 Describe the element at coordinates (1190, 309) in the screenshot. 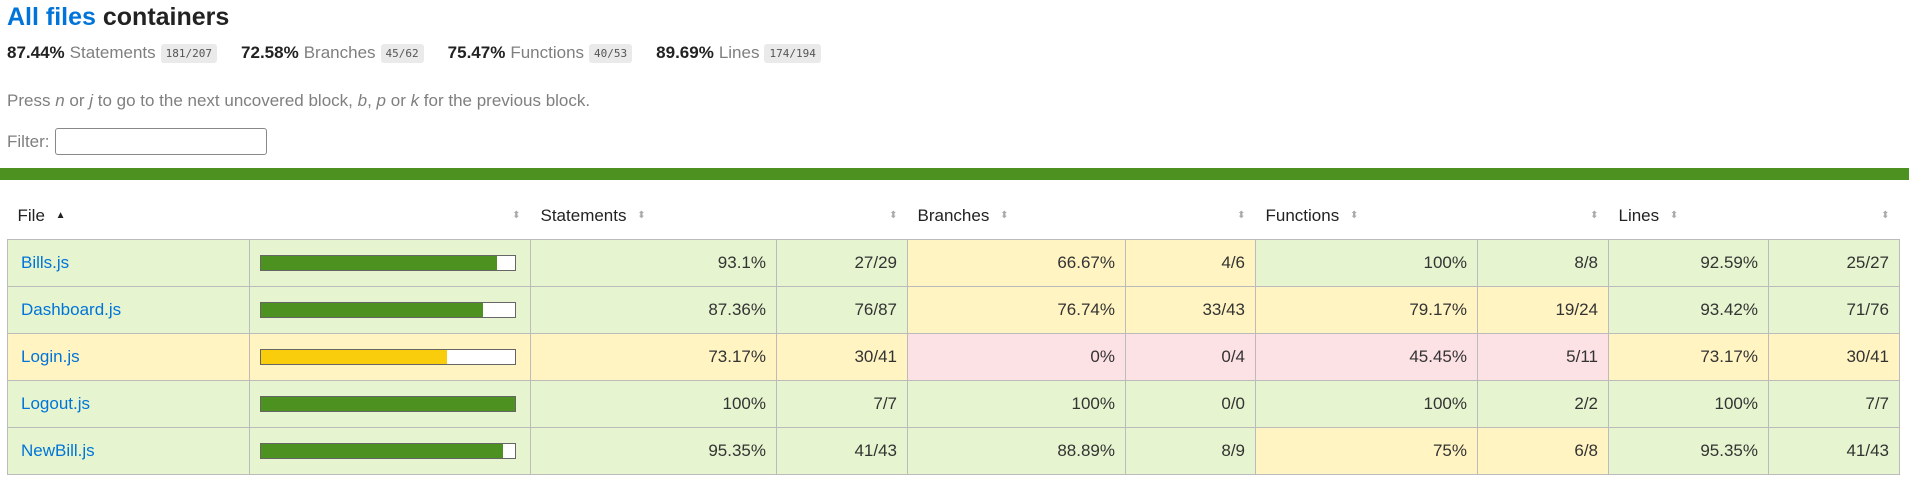

I see `branches-abs: 33/43` at that location.